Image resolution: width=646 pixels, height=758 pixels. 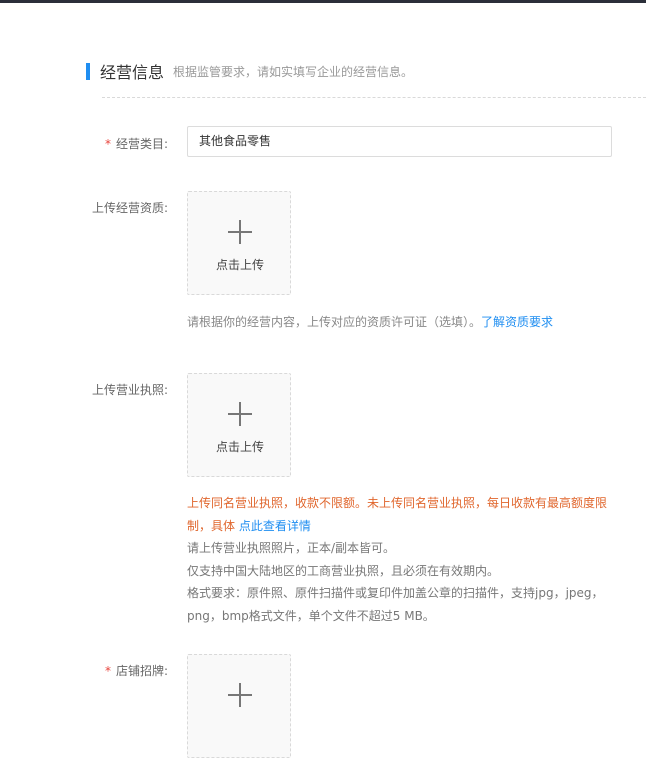 I want to click on business-category-label: * 经营类目:, so click(x=136, y=143).